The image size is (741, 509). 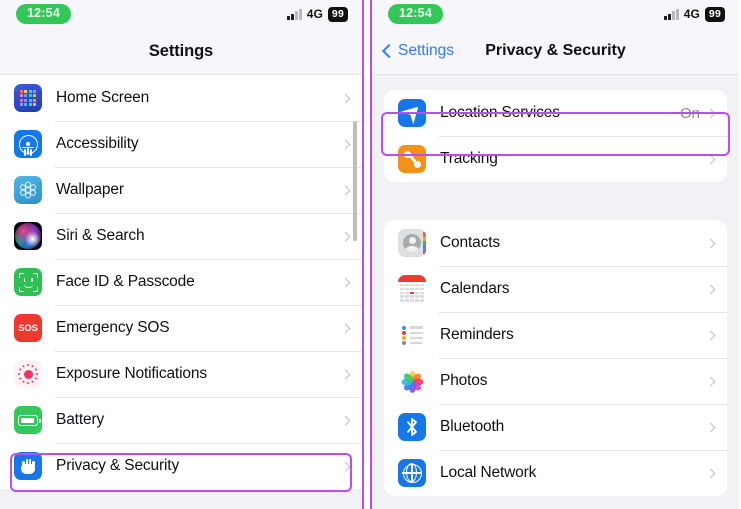 I want to click on list-item: Exposure Notifications, so click(x=181, y=374).